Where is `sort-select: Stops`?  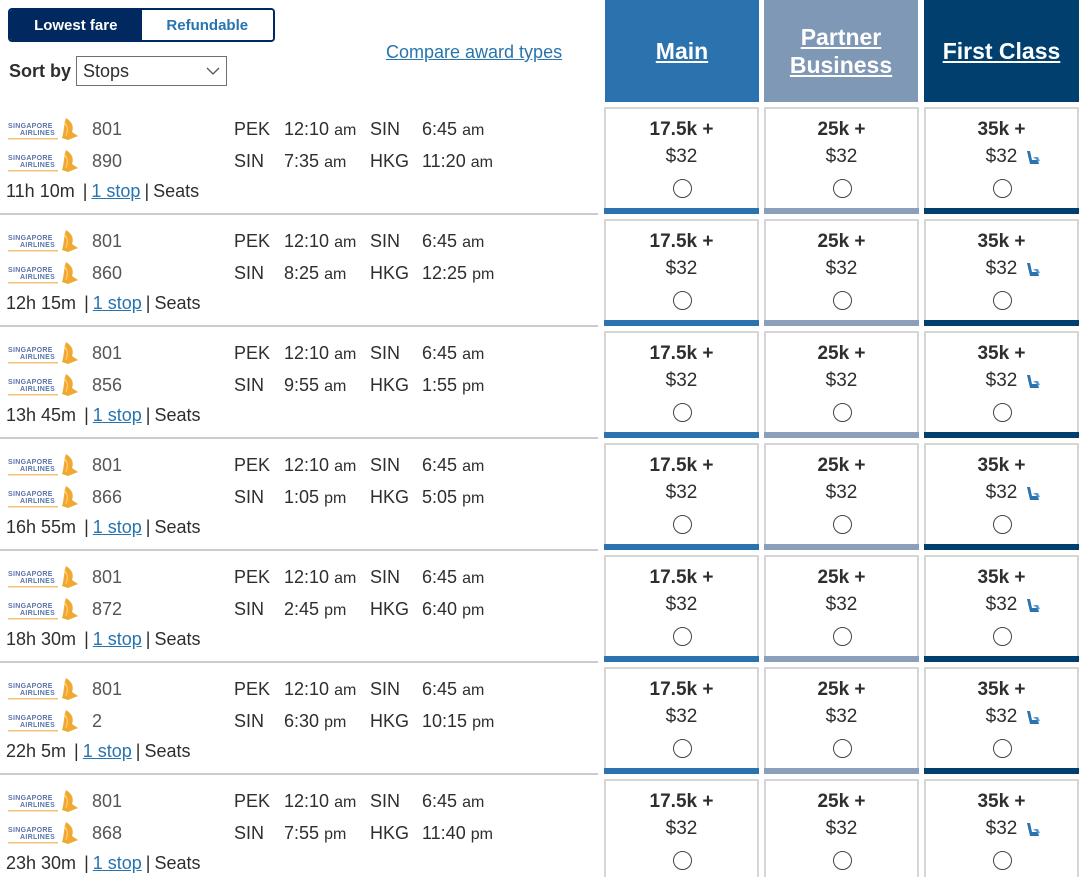
sort-select: Stops is located at coordinates (152, 71).